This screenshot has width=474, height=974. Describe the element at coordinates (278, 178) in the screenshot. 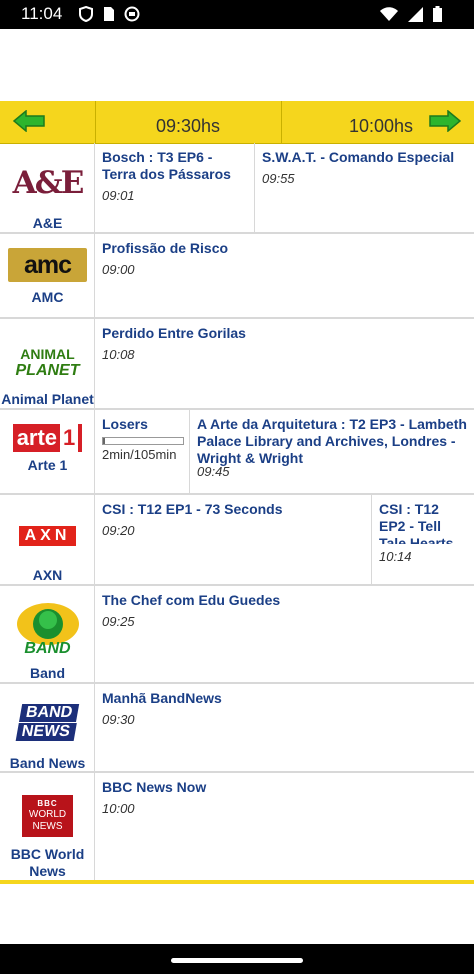

I see `program-start-time: 09:55` at that location.